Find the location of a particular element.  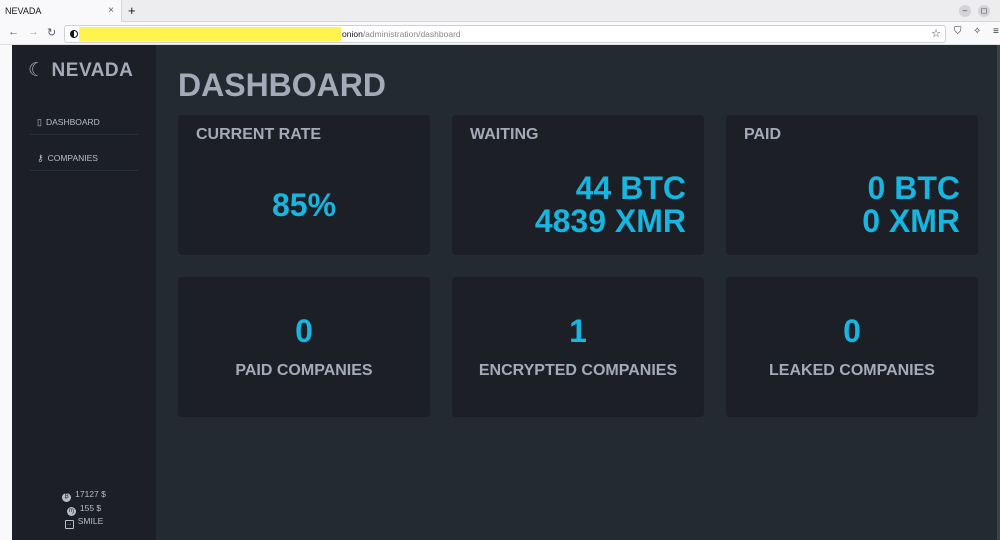

brand-logo: ☾ NEVADA is located at coordinates (80, 70).